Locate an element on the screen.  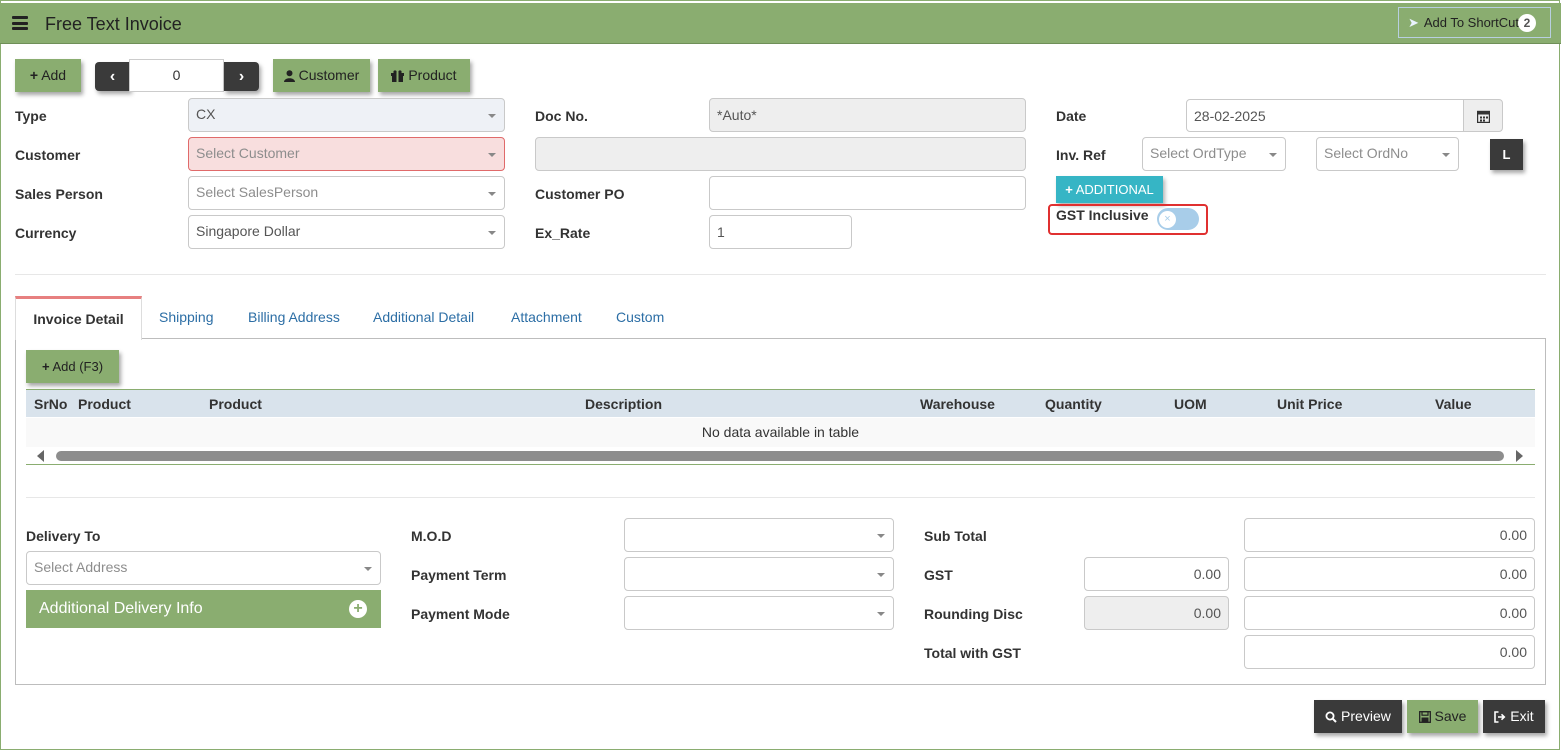
rounding-disc-label: Rounding Disc is located at coordinates (973, 614).